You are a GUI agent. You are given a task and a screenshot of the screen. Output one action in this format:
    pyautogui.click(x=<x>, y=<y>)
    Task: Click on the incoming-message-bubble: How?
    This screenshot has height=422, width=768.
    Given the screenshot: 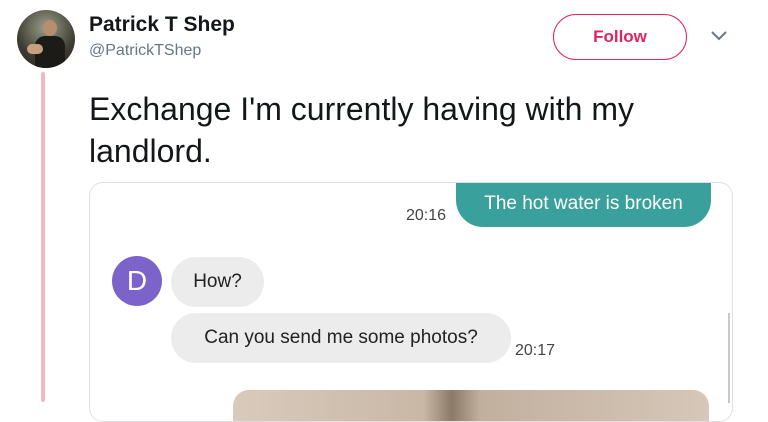 What is the action you would take?
    pyautogui.click(x=217, y=282)
    